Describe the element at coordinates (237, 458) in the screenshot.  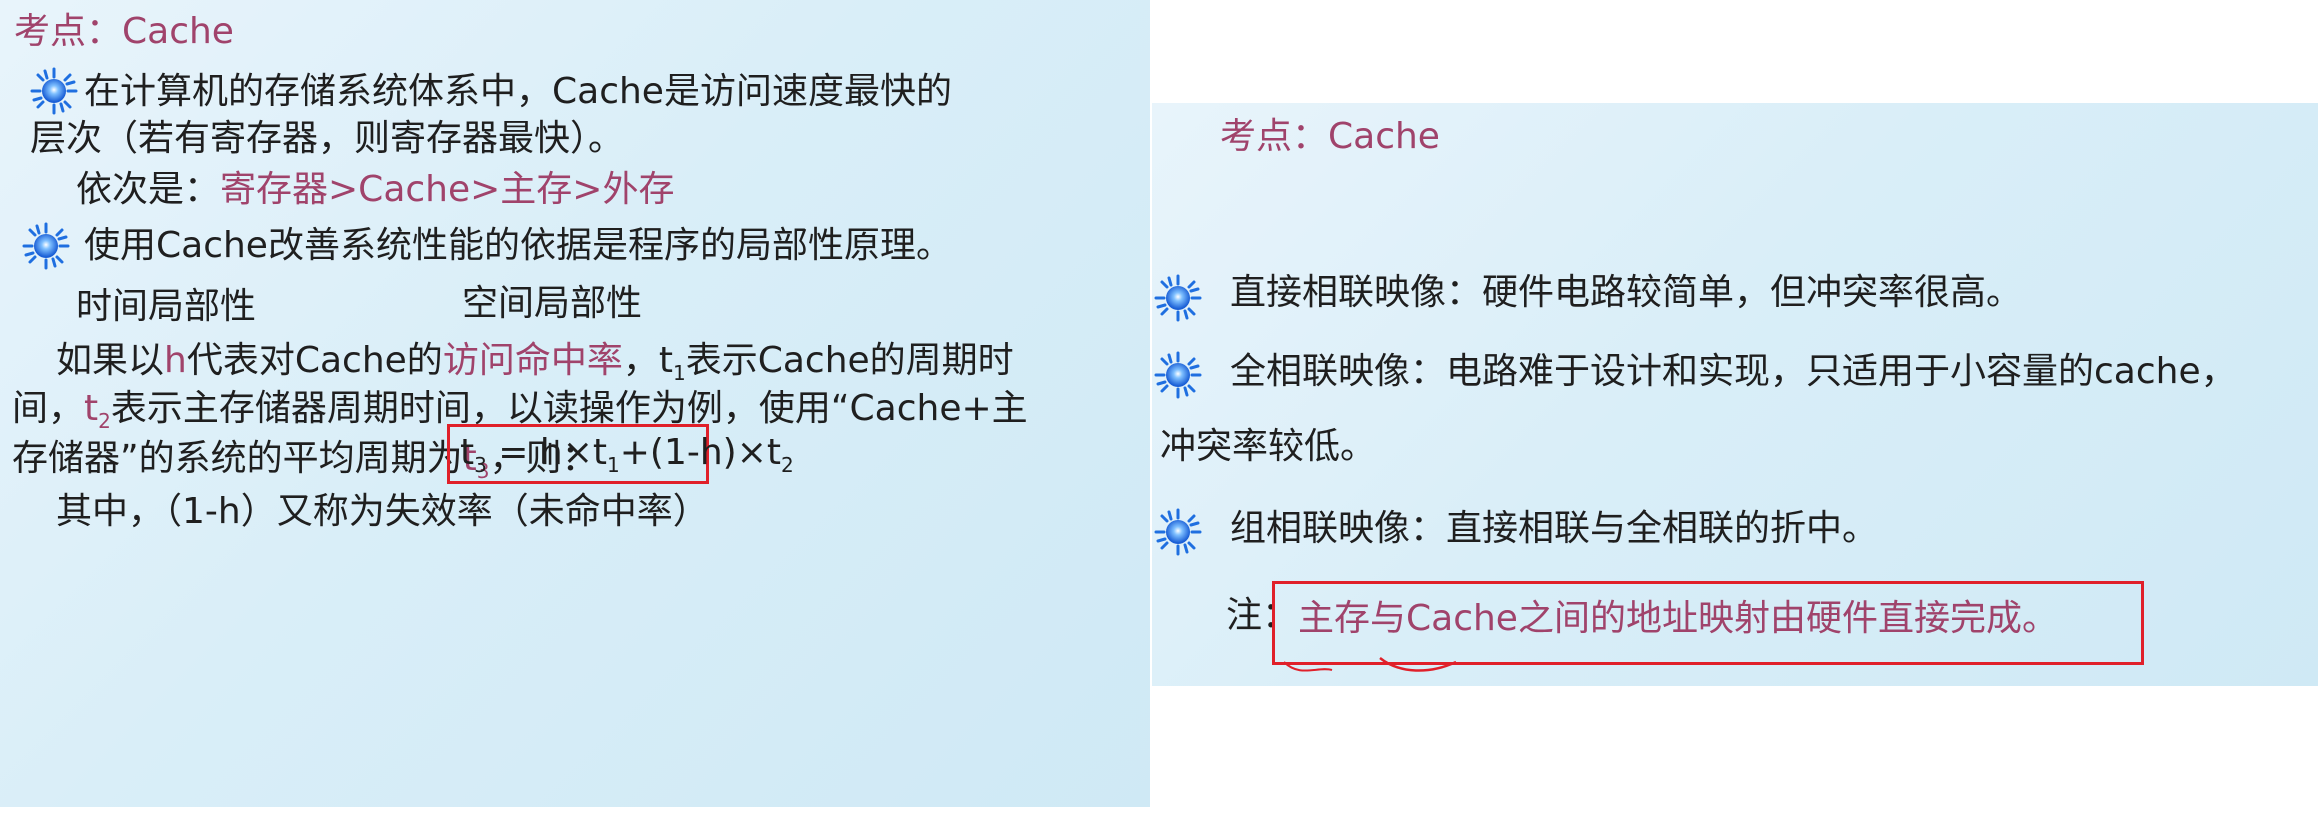
I see `text: 存储器”的系统的平均周期为` at that location.